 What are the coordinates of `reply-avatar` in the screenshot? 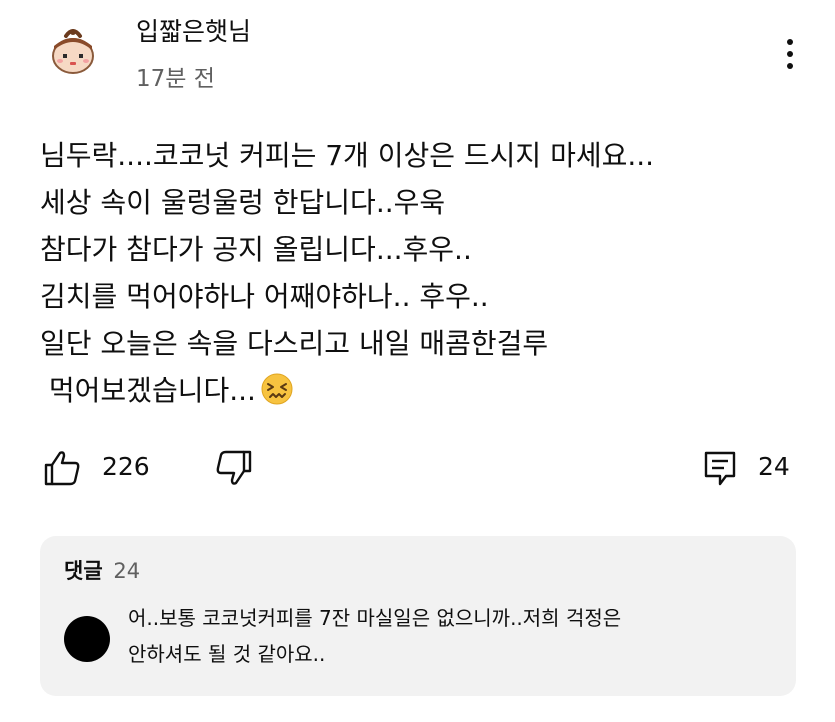 It's located at (87, 639).